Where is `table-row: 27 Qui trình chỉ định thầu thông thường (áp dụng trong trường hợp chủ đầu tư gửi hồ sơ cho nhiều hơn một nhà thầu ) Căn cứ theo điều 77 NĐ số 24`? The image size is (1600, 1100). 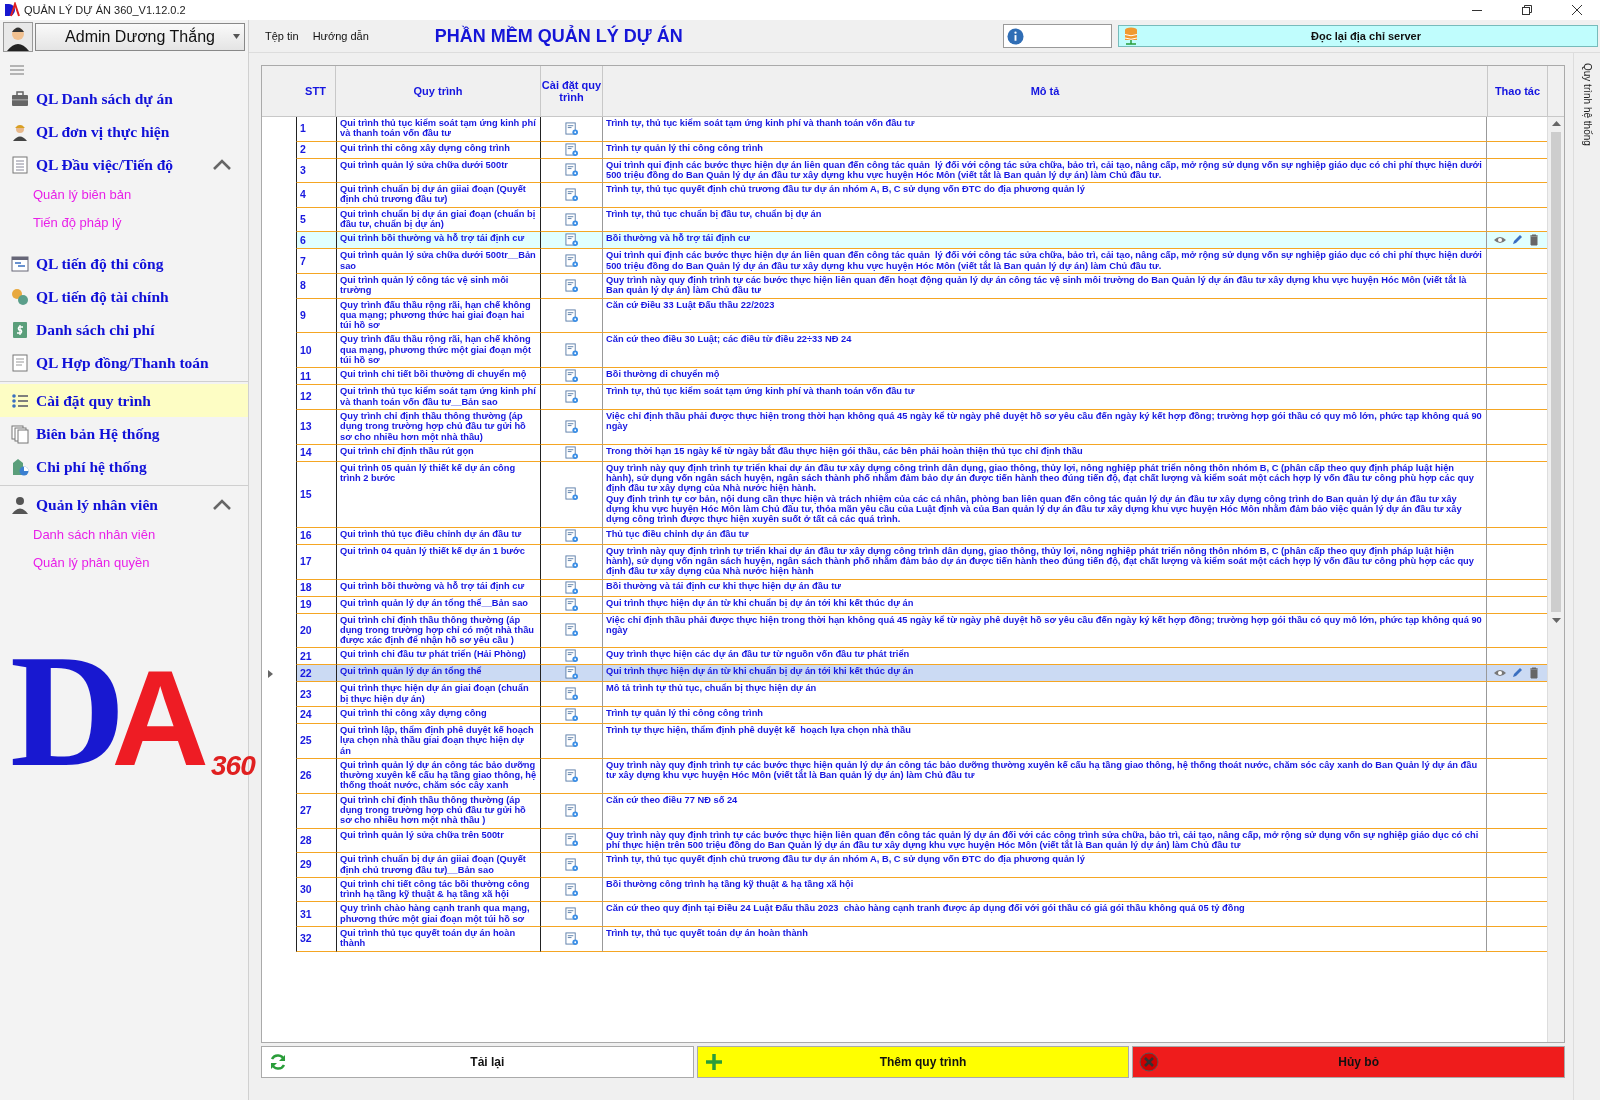
table-row: 27 Qui trình chỉ định thầu thông thường (áp dụng trong trường hợp chủ đầu tư gửi hồ sơ cho nhiều hơn một nhà thầu ) Căn cứ theo điều 77 NĐ số 24 is located at coordinates (904, 811).